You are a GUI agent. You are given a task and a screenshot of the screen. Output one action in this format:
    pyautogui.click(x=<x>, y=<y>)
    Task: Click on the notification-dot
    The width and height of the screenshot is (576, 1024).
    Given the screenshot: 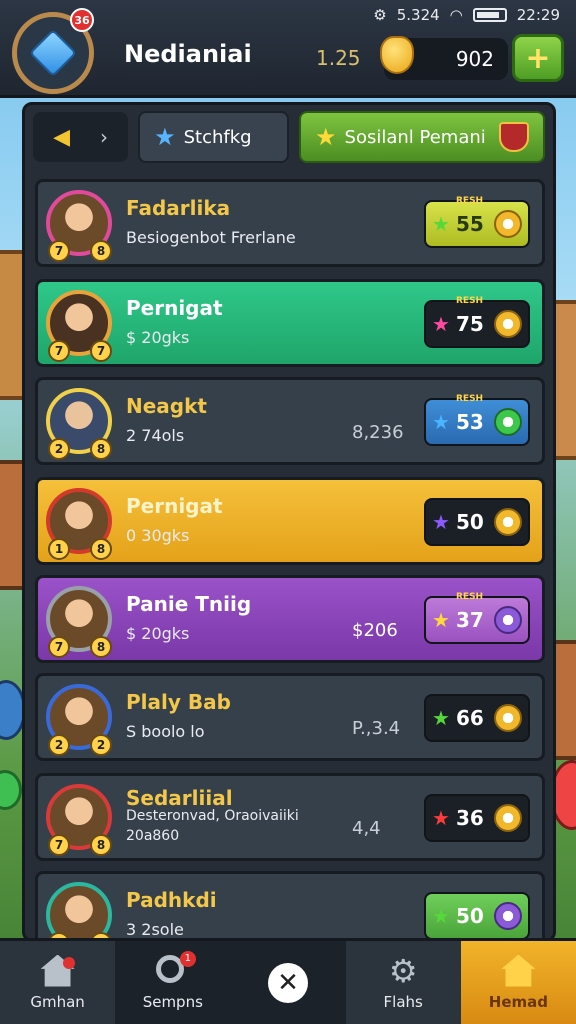 What is the action you would take?
    pyautogui.click(x=69, y=963)
    